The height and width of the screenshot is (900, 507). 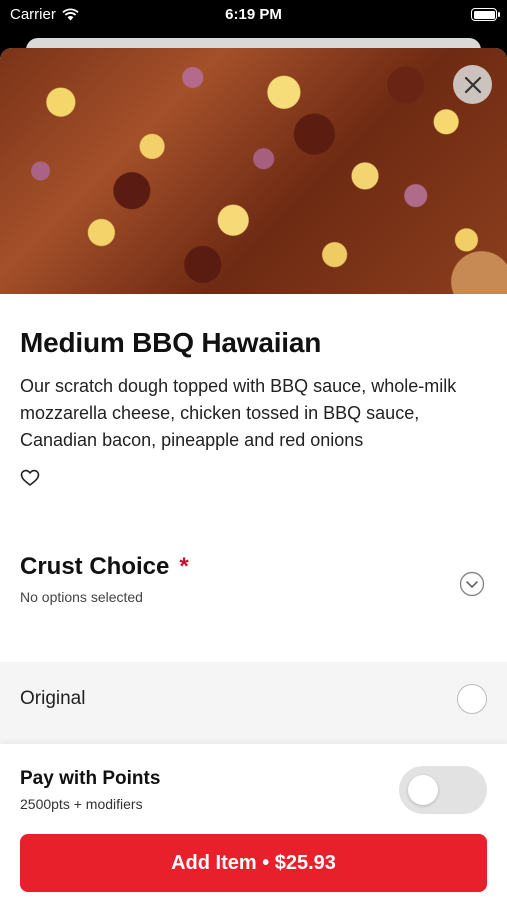 I want to click on crust-option-original: Original, so click(x=253, y=703).